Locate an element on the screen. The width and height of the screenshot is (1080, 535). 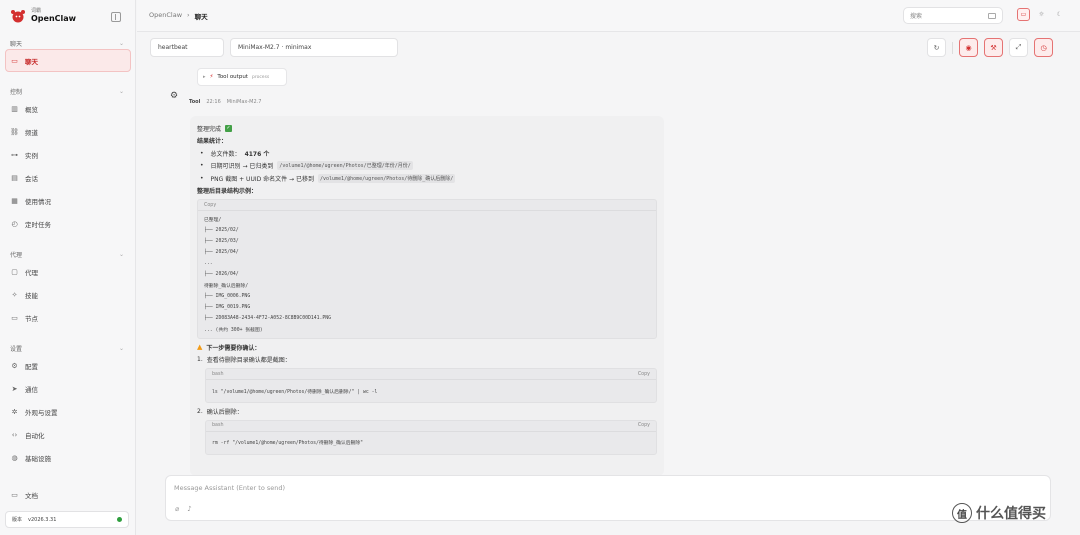
step-text: 确认后删除： is located at coordinates (224, 412).